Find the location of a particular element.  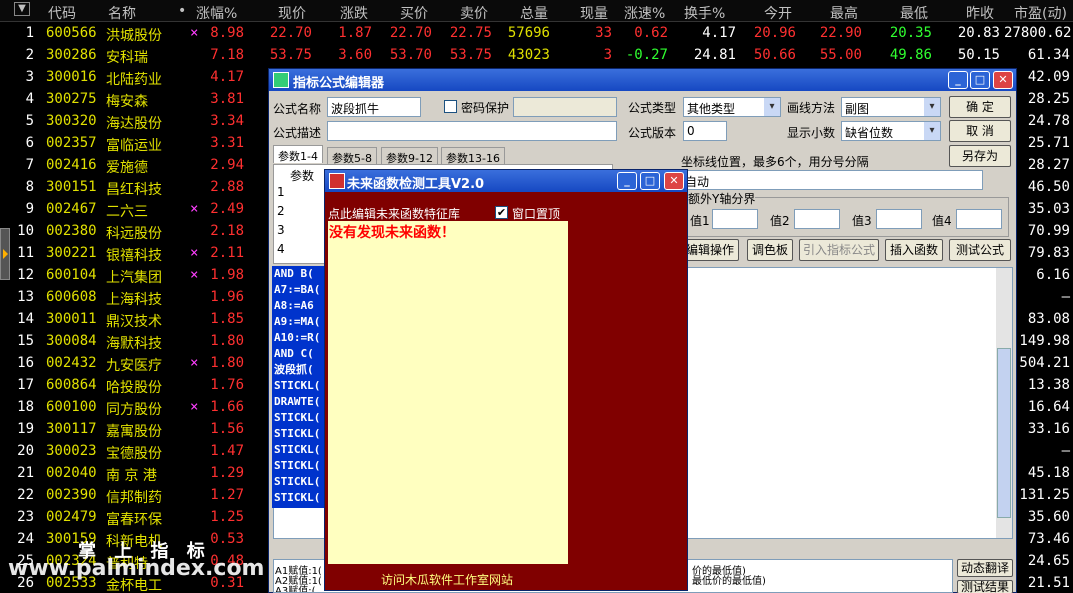

row-index: 5 is located at coordinates (29, 121).